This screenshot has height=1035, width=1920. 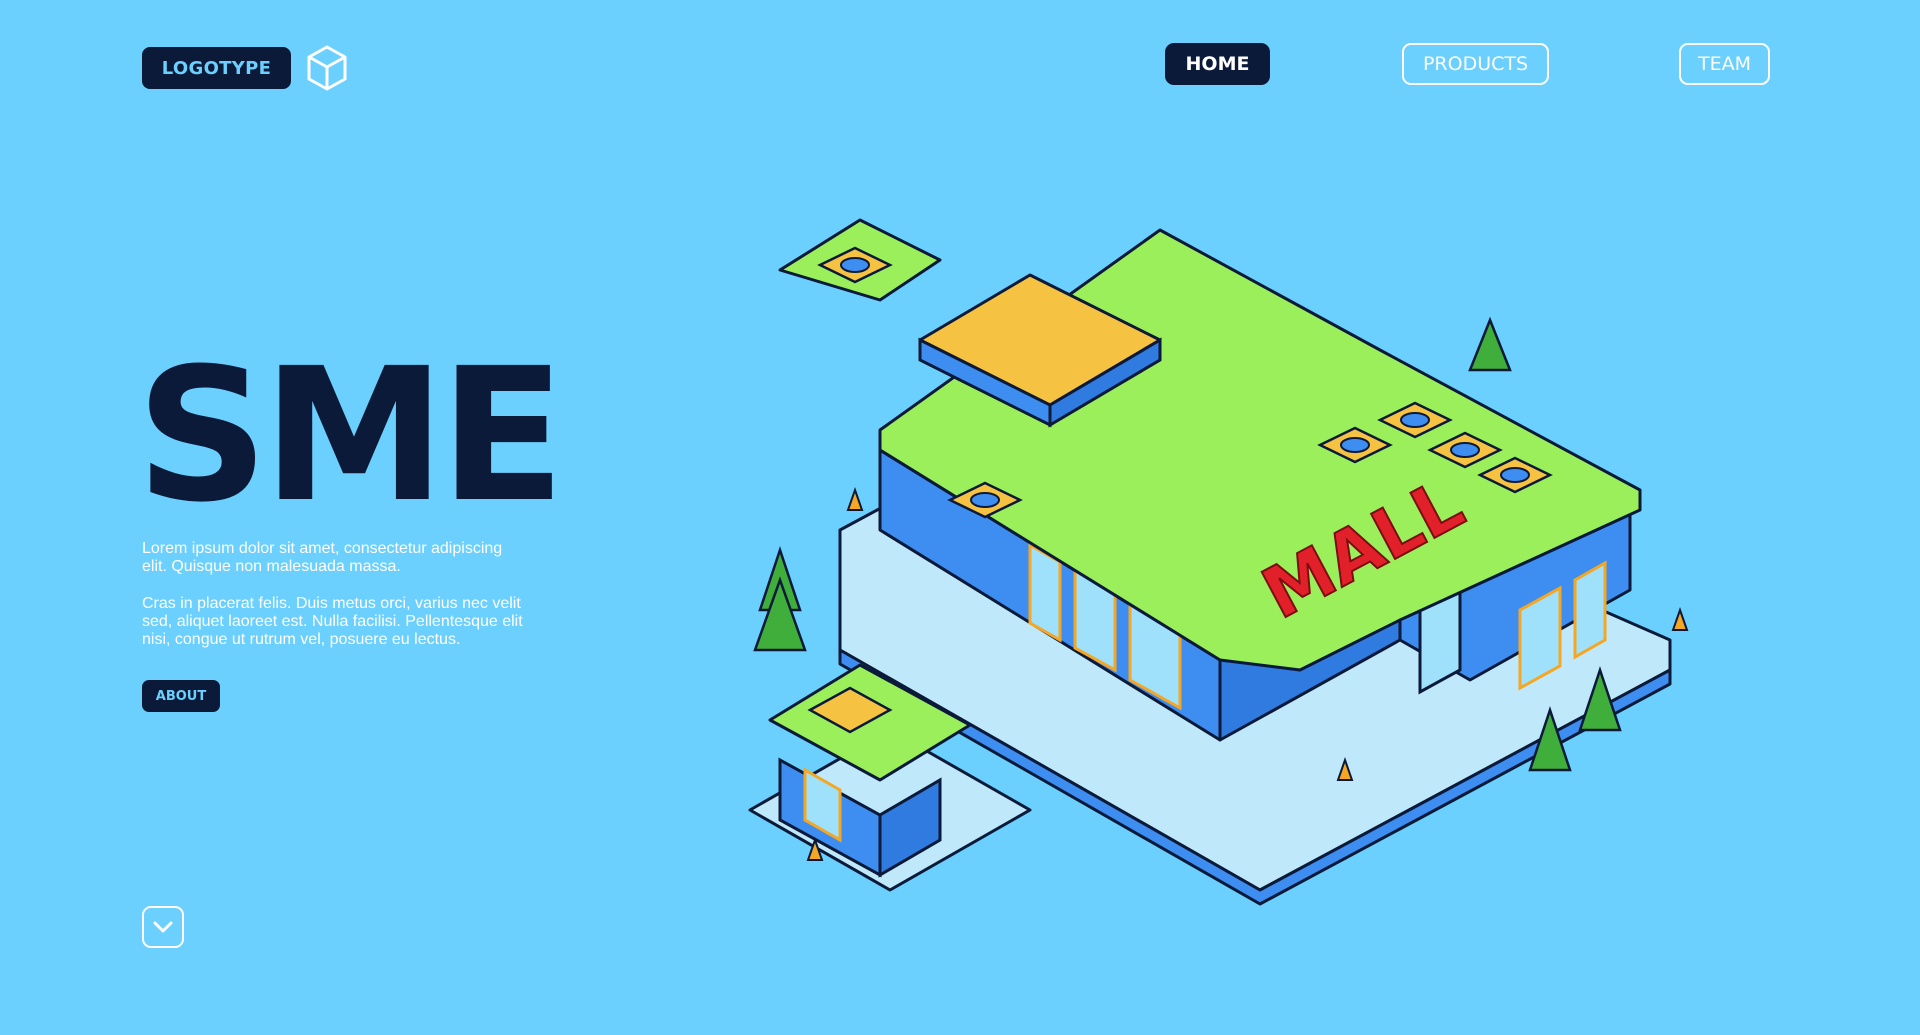 I want to click on chevron-down-icon, so click(x=163, y=927).